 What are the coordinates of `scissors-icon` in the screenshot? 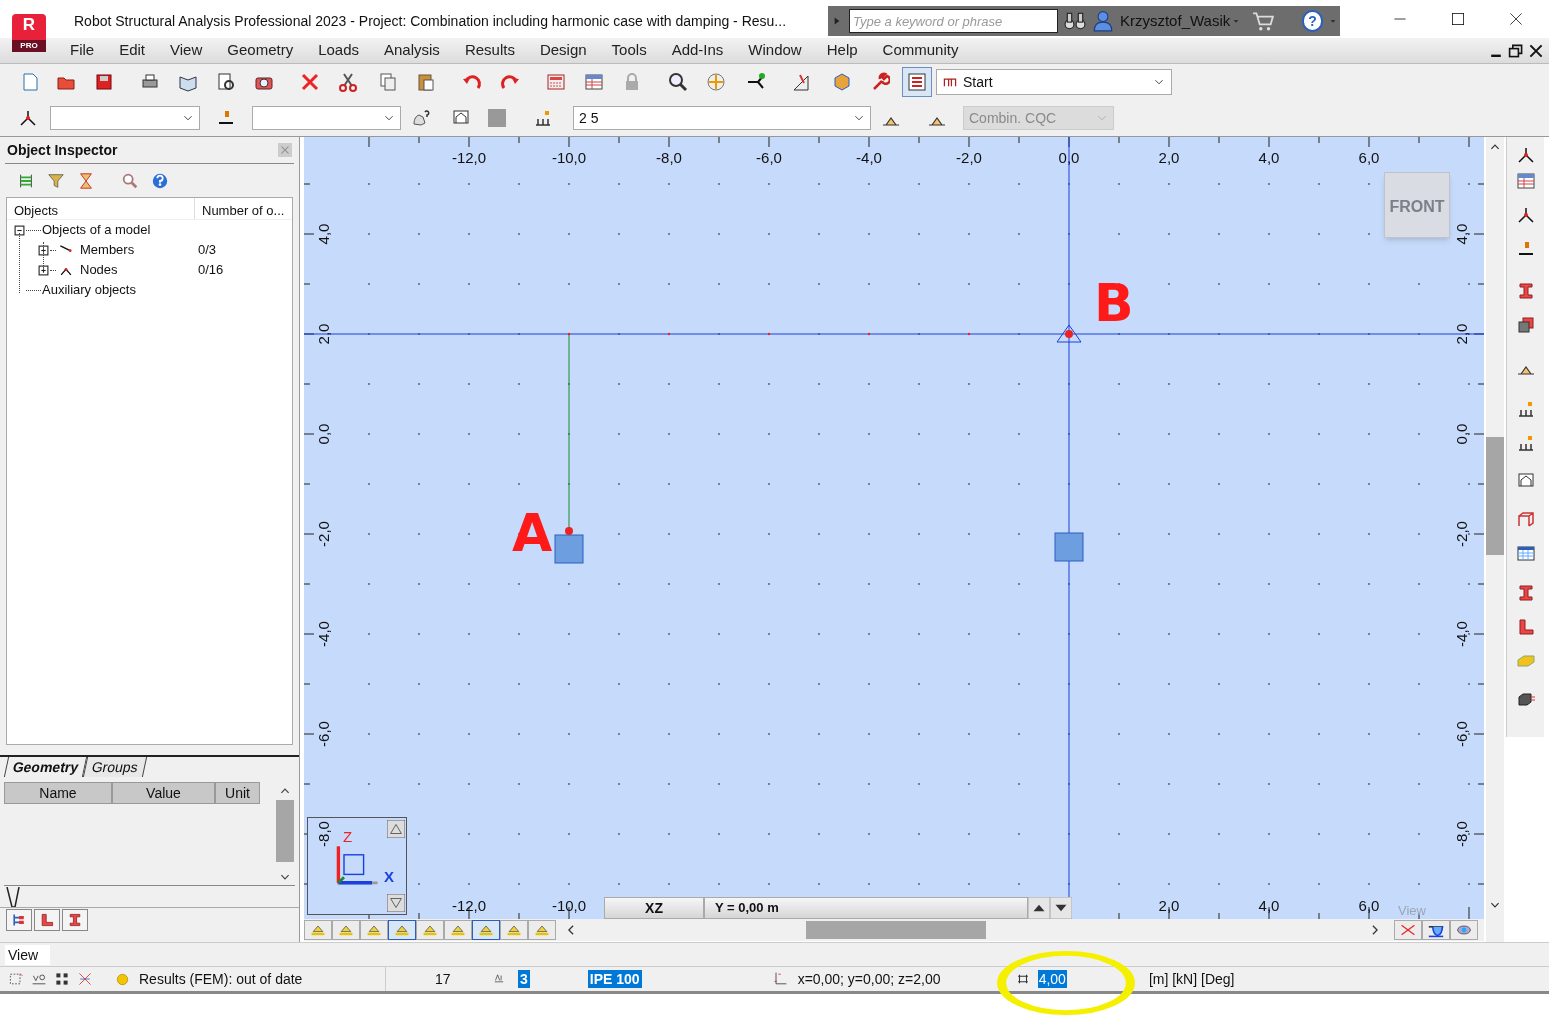 It's located at (348, 82).